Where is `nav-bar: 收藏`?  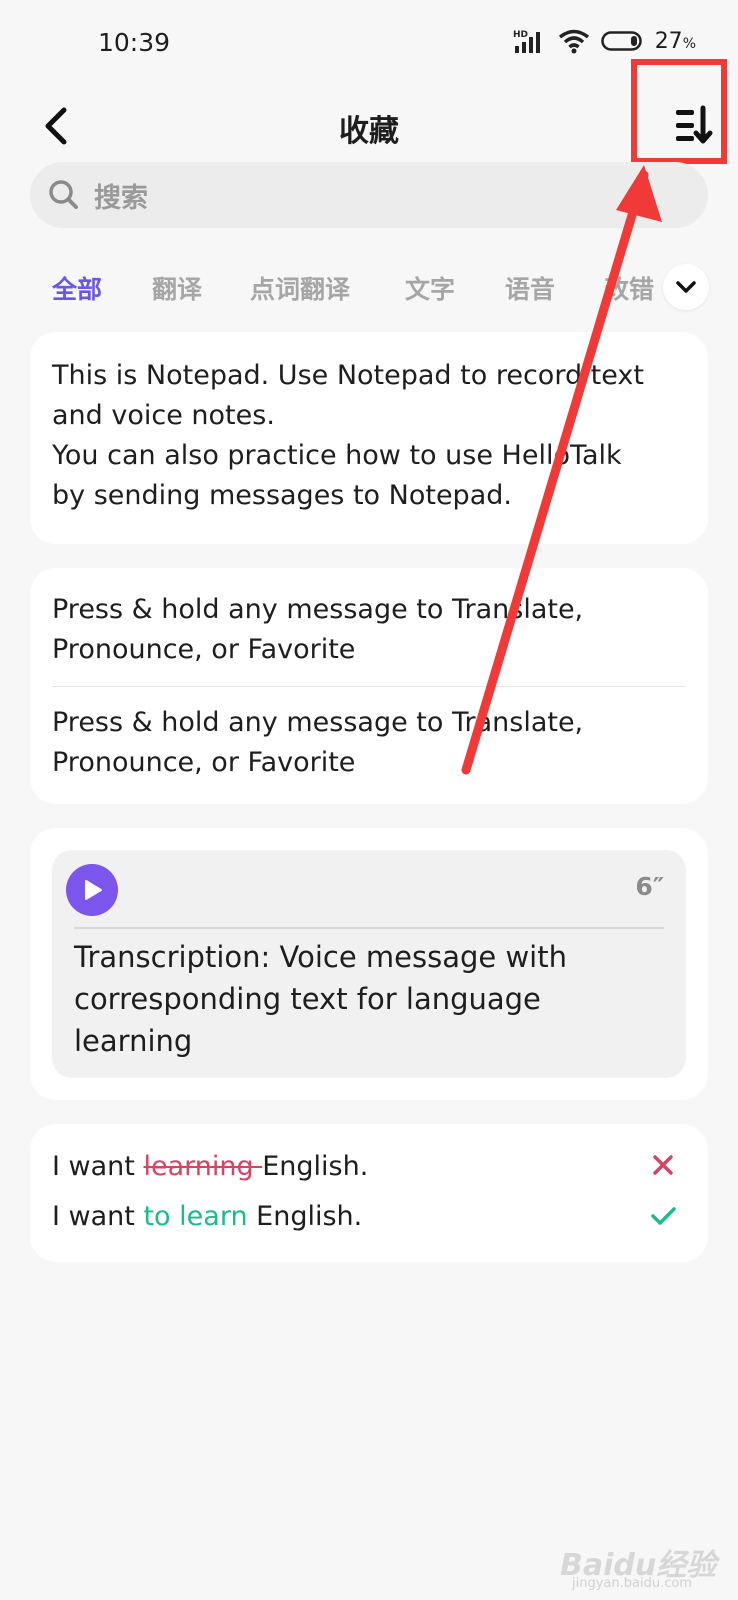
nav-bar: 收藏 is located at coordinates (369, 128).